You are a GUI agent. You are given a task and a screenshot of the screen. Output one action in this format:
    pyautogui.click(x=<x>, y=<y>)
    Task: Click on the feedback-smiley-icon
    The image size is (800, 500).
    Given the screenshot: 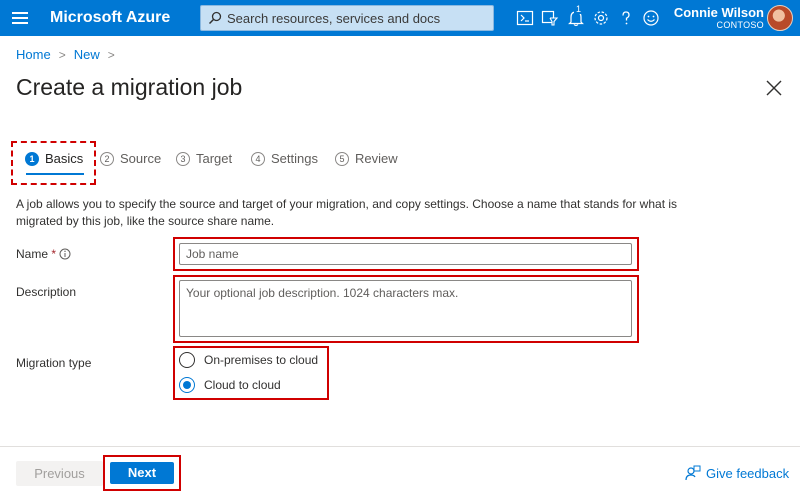 What is the action you would take?
    pyautogui.click(x=651, y=18)
    